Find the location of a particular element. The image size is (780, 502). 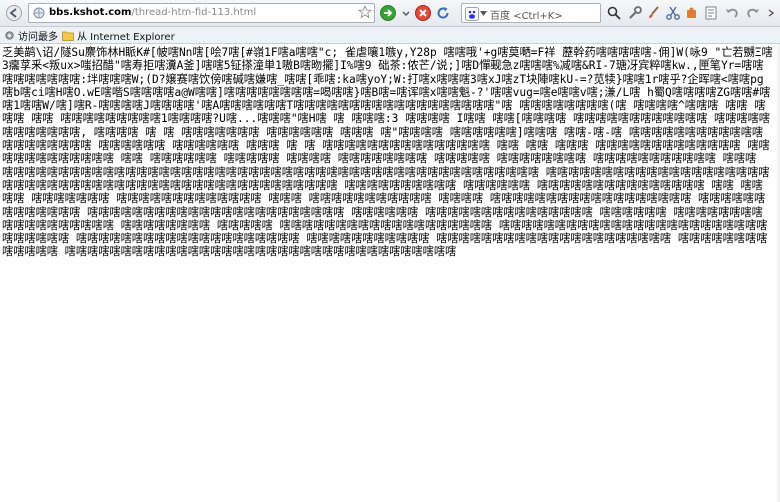

chevron-down-icon is located at coordinates (406, 13).